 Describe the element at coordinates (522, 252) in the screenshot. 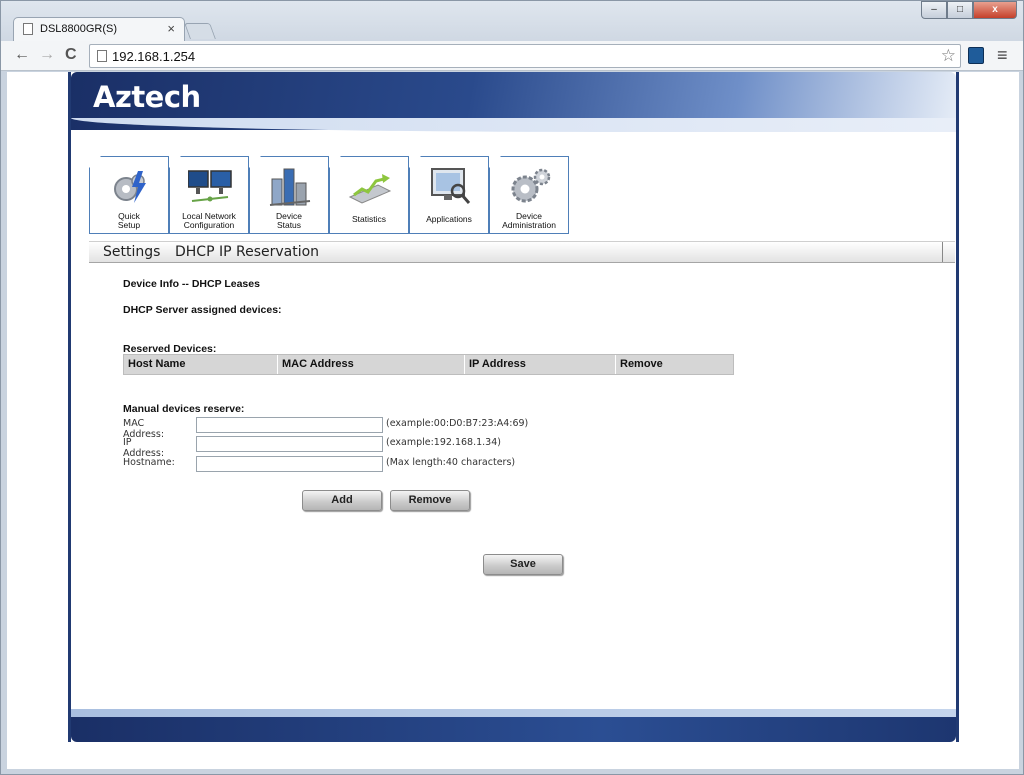

I see `breadcrumb: Settings DHCP IP Reservation` at that location.